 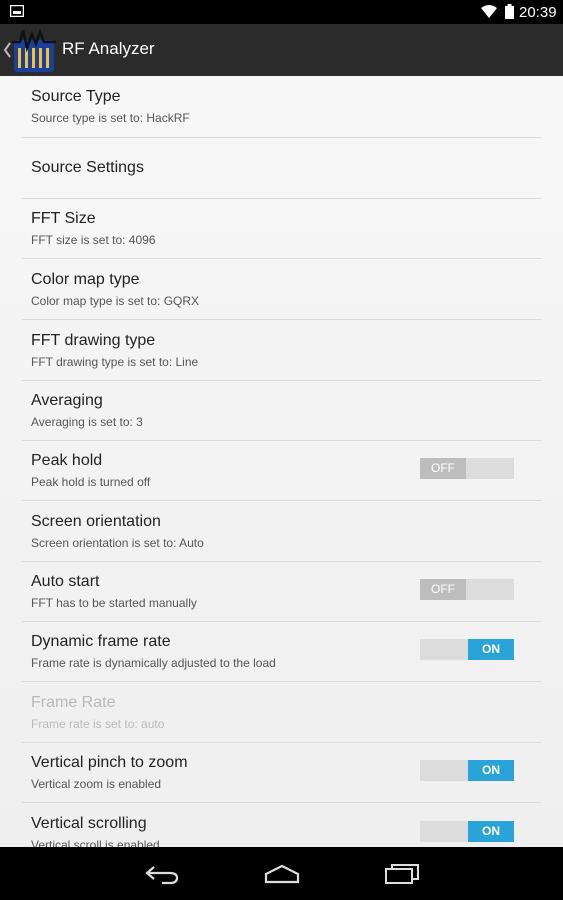 What do you see at coordinates (489, 11) in the screenshot?
I see `wifi-icon` at bounding box center [489, 11].